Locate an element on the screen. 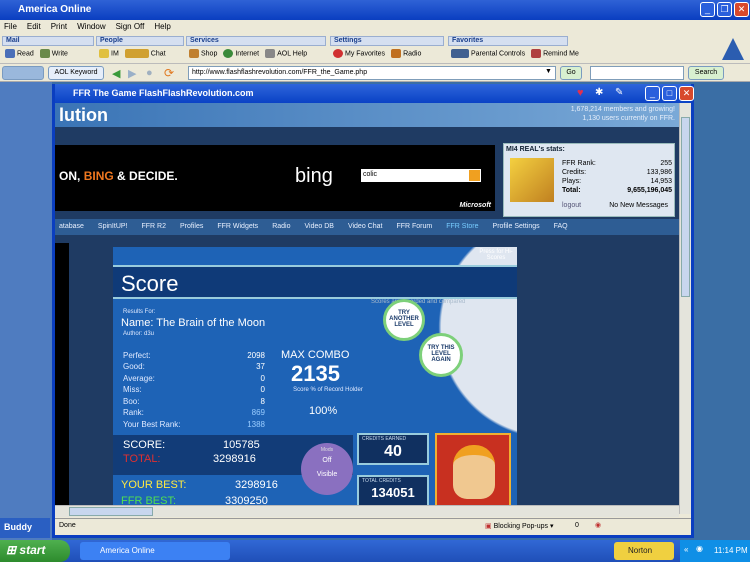  ad-search-field: colic is located at coordinates (421, 175).